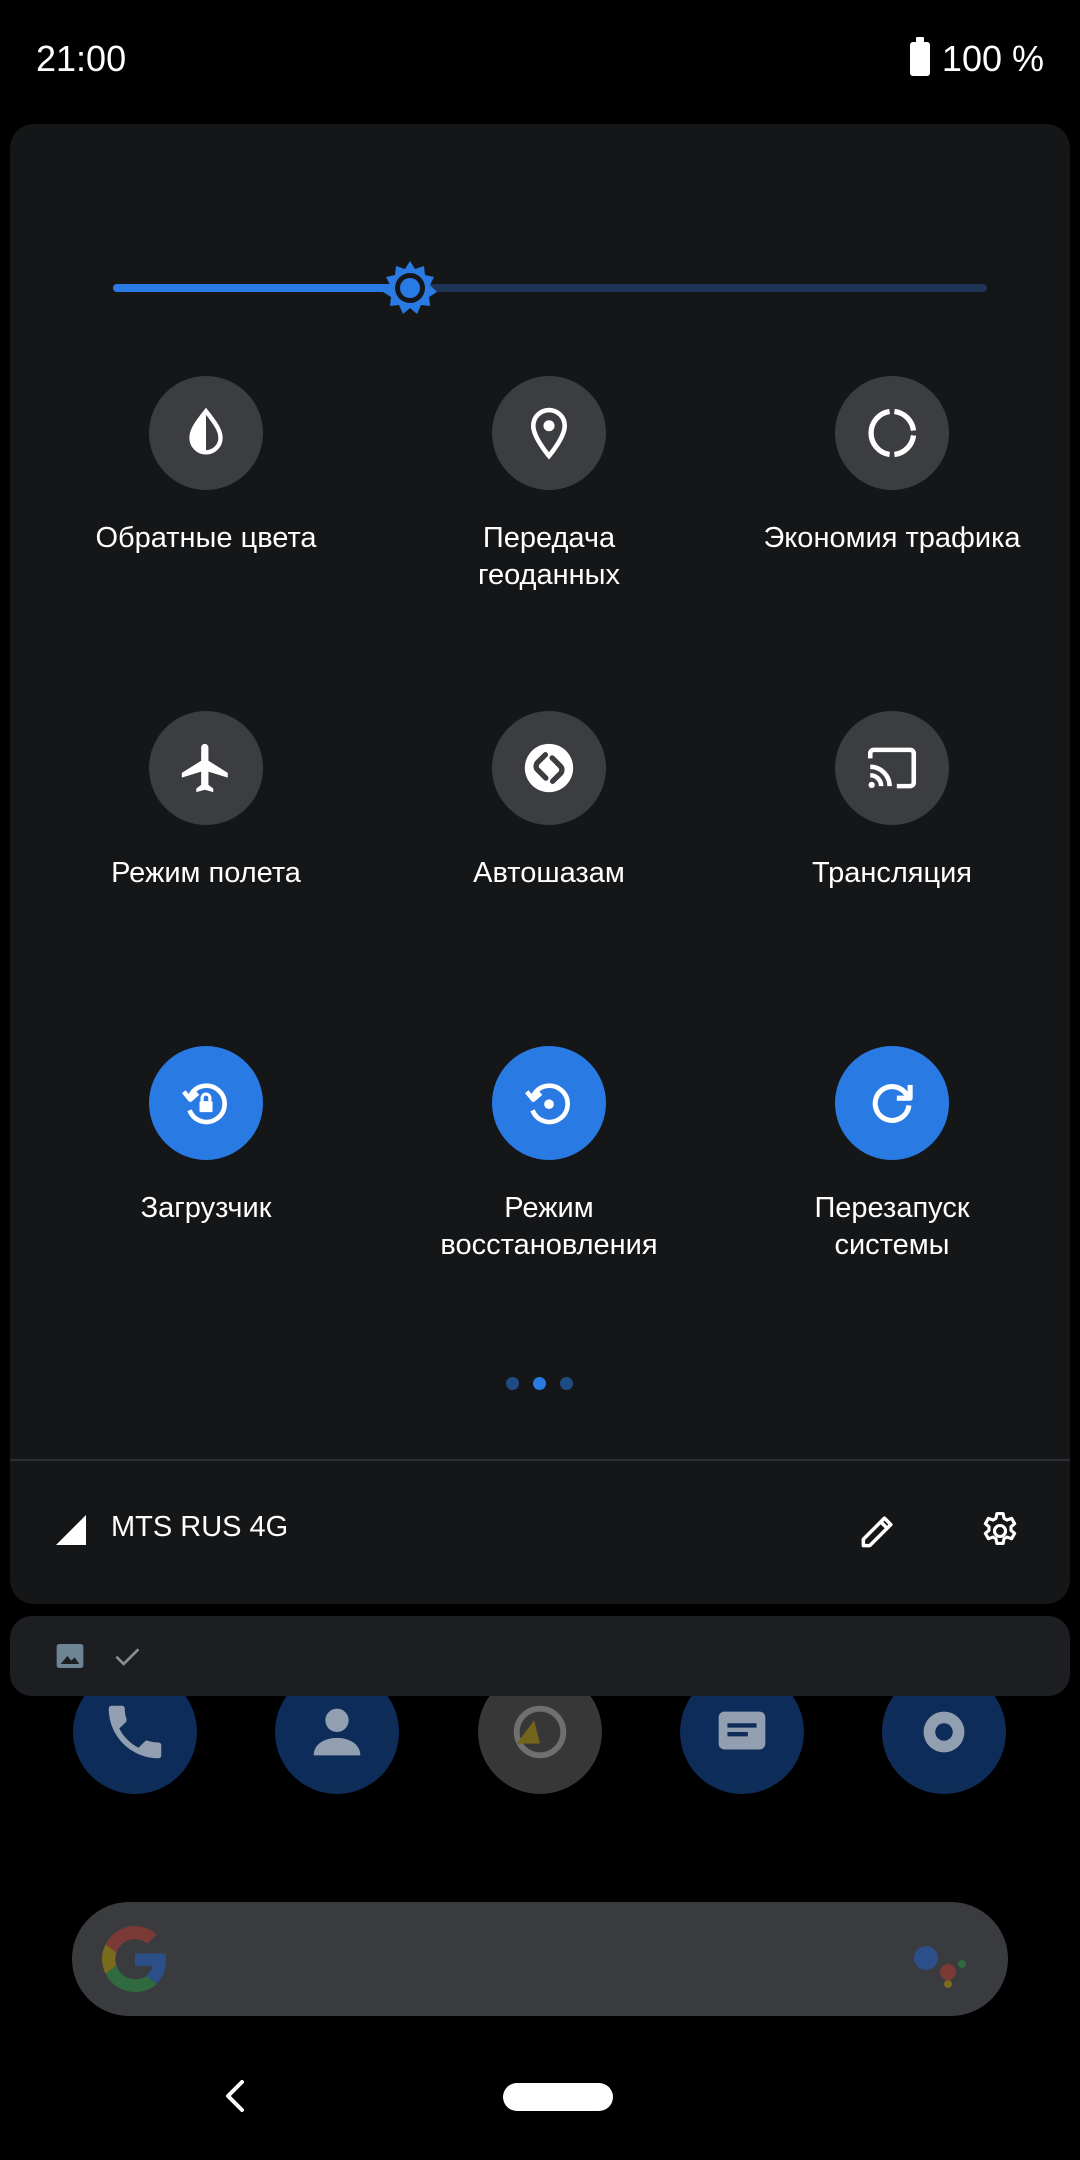 The width and height of the screenshot is (1080, 2160). I want to click on notification-strip, so click(540, 1656).